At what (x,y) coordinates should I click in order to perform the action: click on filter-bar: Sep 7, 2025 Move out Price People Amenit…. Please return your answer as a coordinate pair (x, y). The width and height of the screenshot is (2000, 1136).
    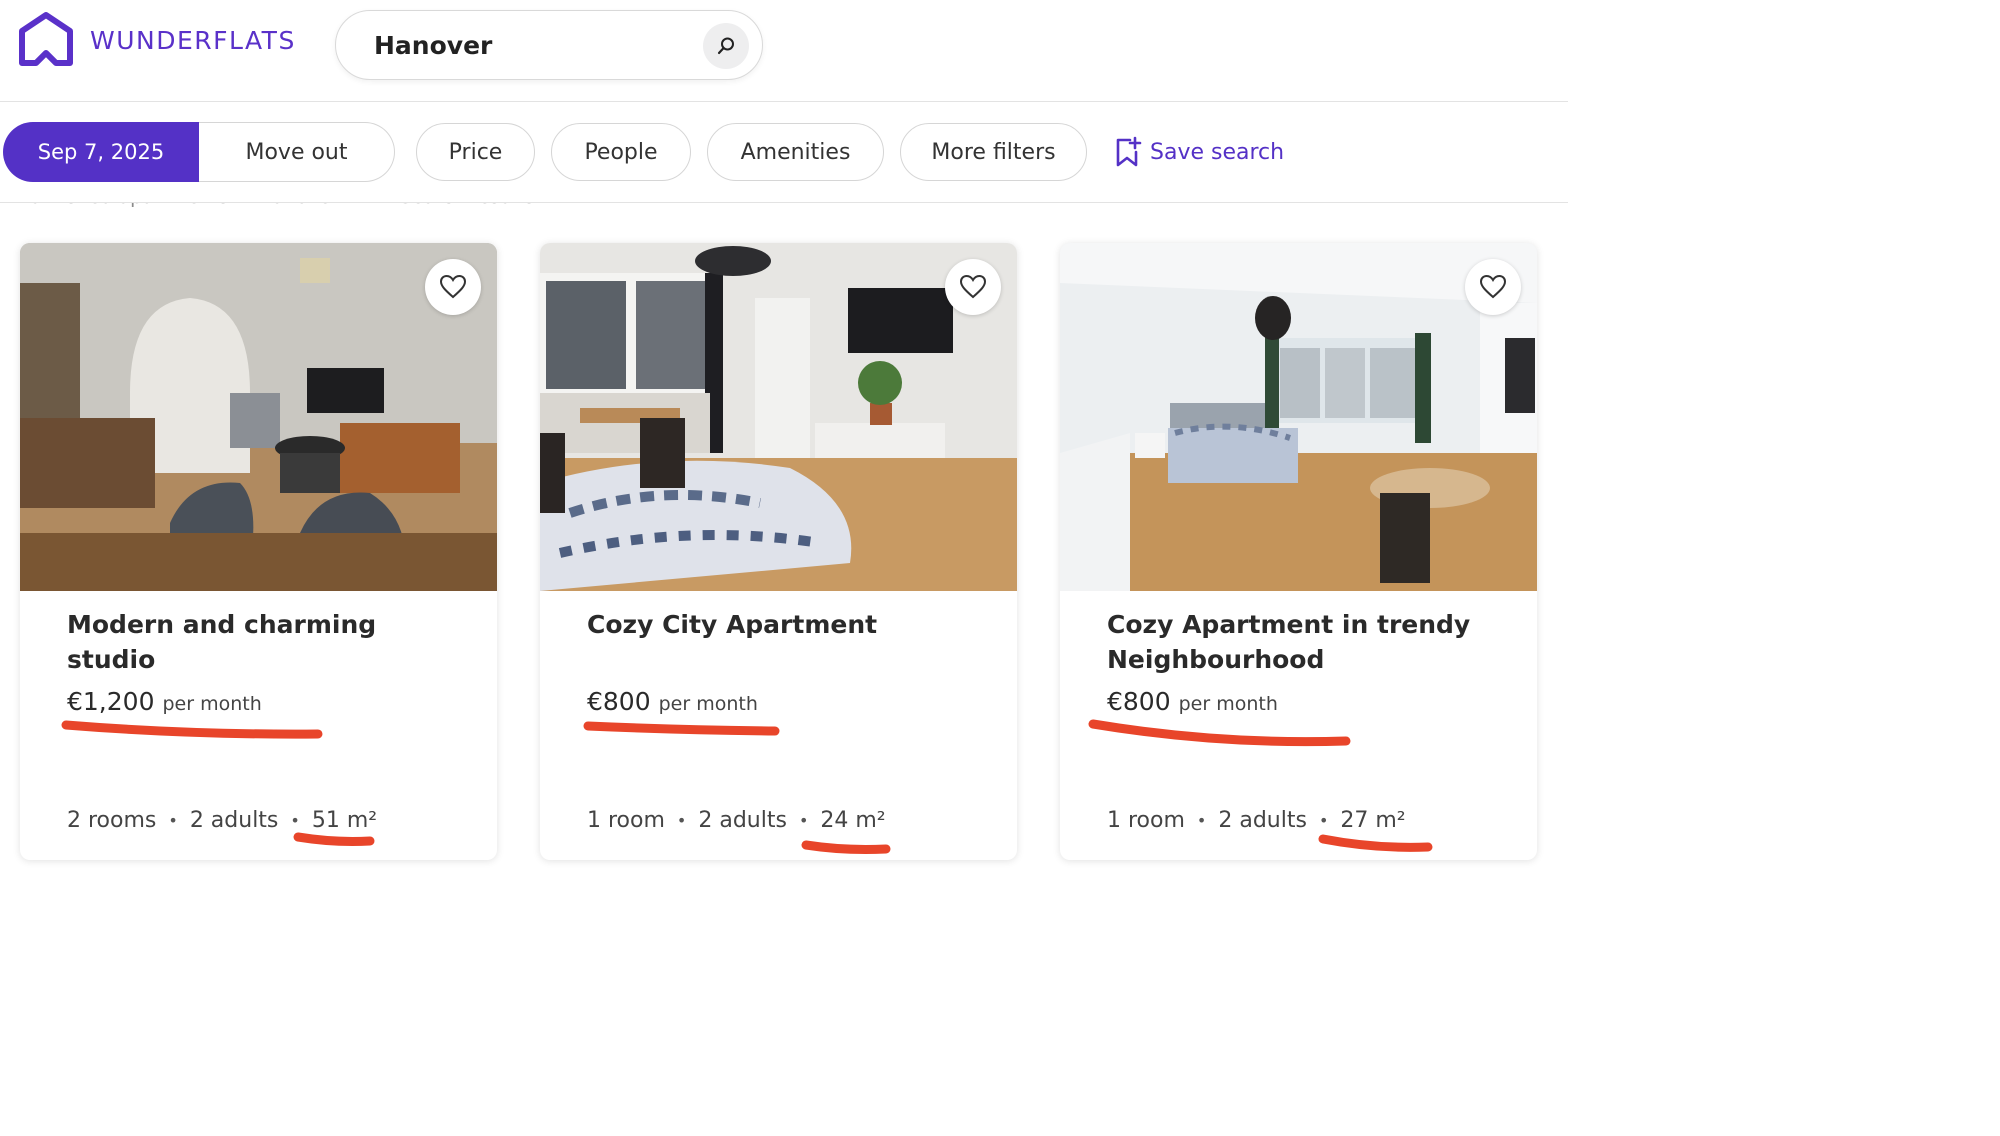
    Looking at the image, I should click on (784, 152).